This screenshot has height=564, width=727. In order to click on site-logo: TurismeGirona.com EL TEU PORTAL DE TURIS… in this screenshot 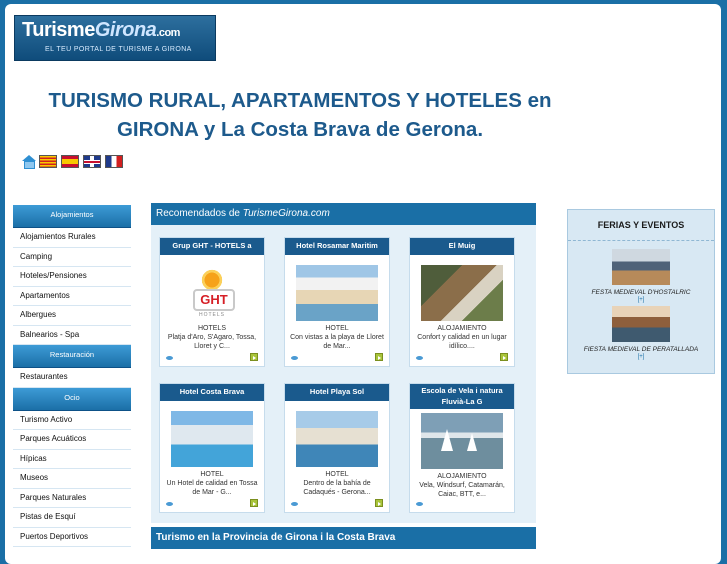, I will do `click(115, 38)`.